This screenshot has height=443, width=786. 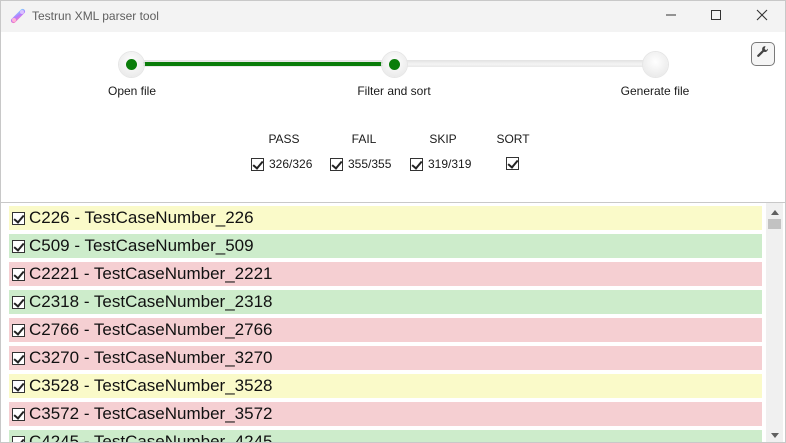 I want to click on settings-button, so click(x=763, y=54).